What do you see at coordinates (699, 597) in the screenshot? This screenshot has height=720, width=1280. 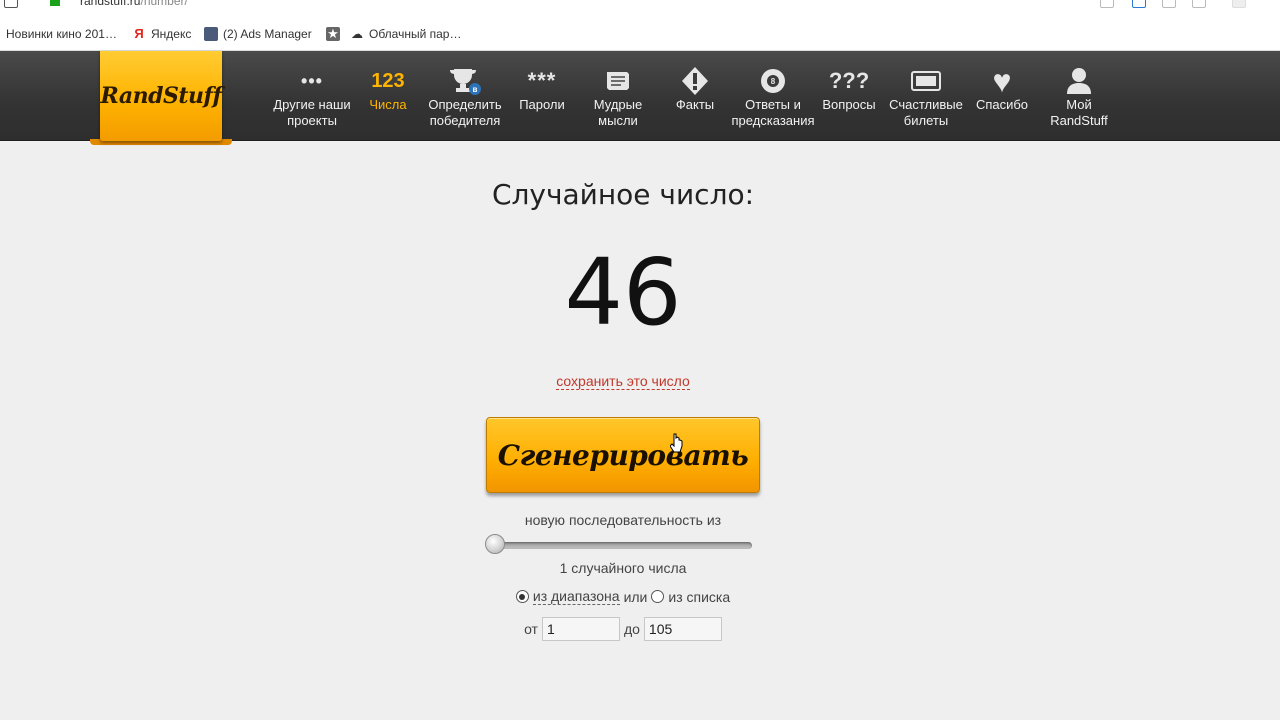 I see `list-option-label: из списка` at bounding box center [699, 597].